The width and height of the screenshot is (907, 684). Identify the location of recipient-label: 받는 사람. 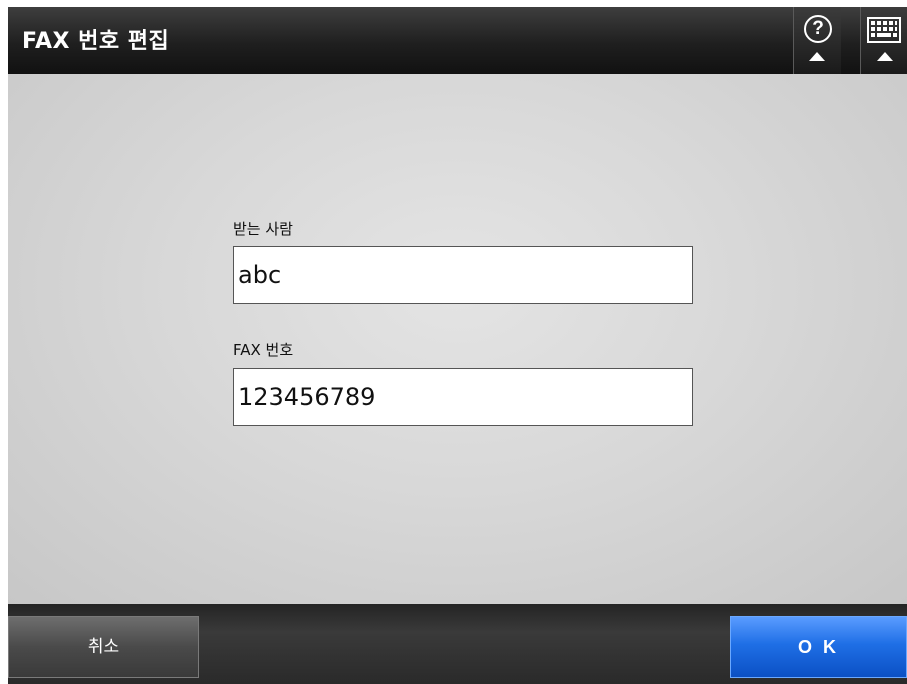
(263, 229).